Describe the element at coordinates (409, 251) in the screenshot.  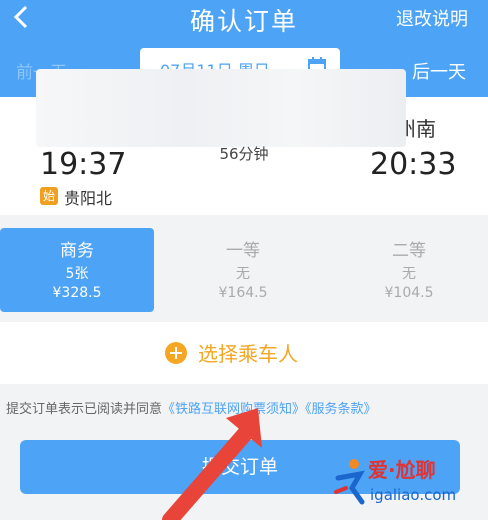
I see `seat-name: 二等` at that location.